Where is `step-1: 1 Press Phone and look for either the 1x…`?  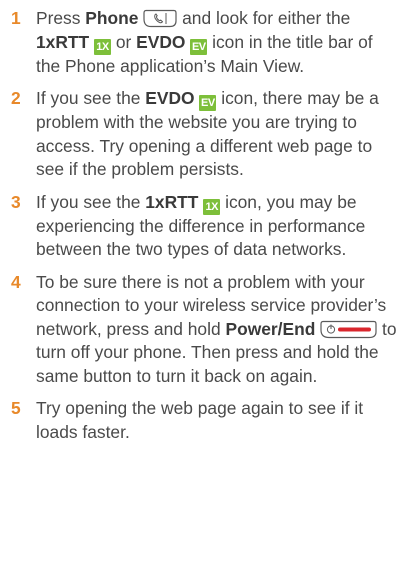 step-1: 1 Press Phone and look for either the 1x… is located at coordinates (202, 42).